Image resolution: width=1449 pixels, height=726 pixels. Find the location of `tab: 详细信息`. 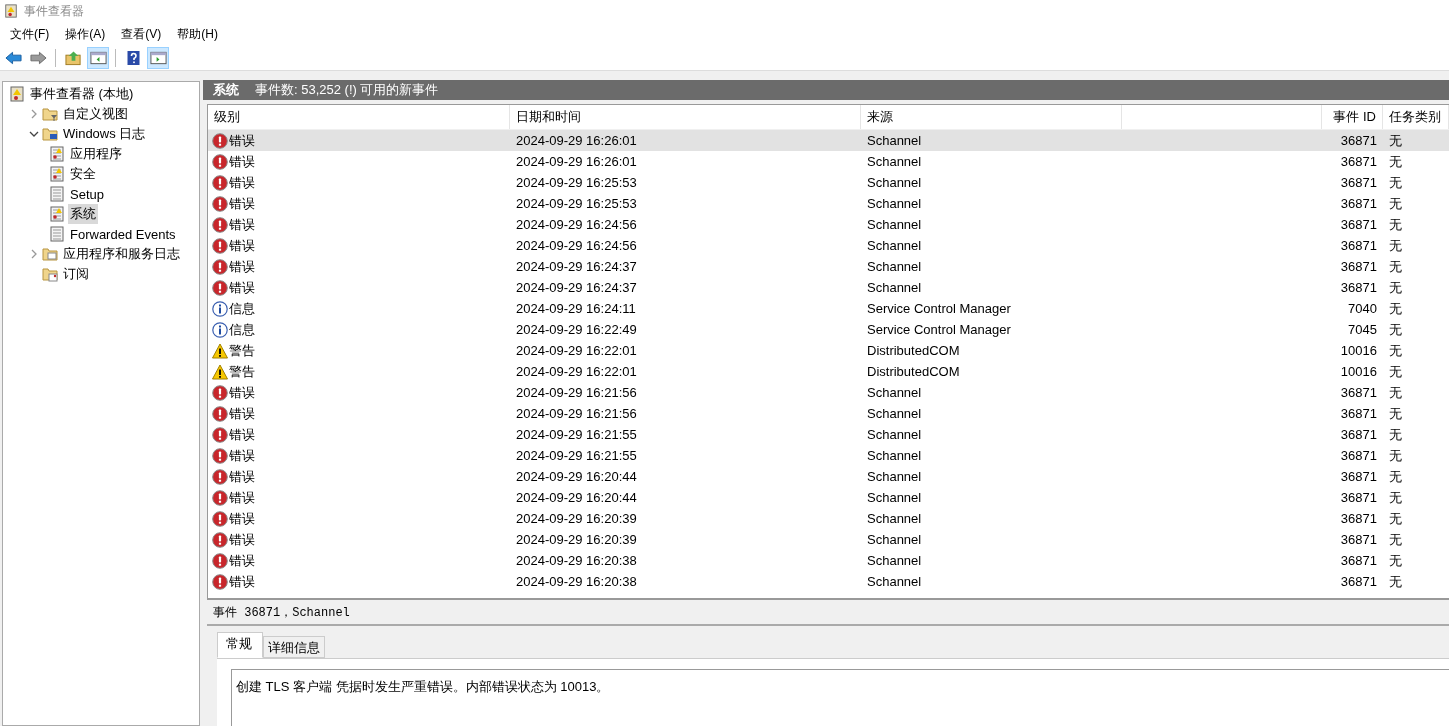

tab: 详细信息 is located at coordinates (294, 647).